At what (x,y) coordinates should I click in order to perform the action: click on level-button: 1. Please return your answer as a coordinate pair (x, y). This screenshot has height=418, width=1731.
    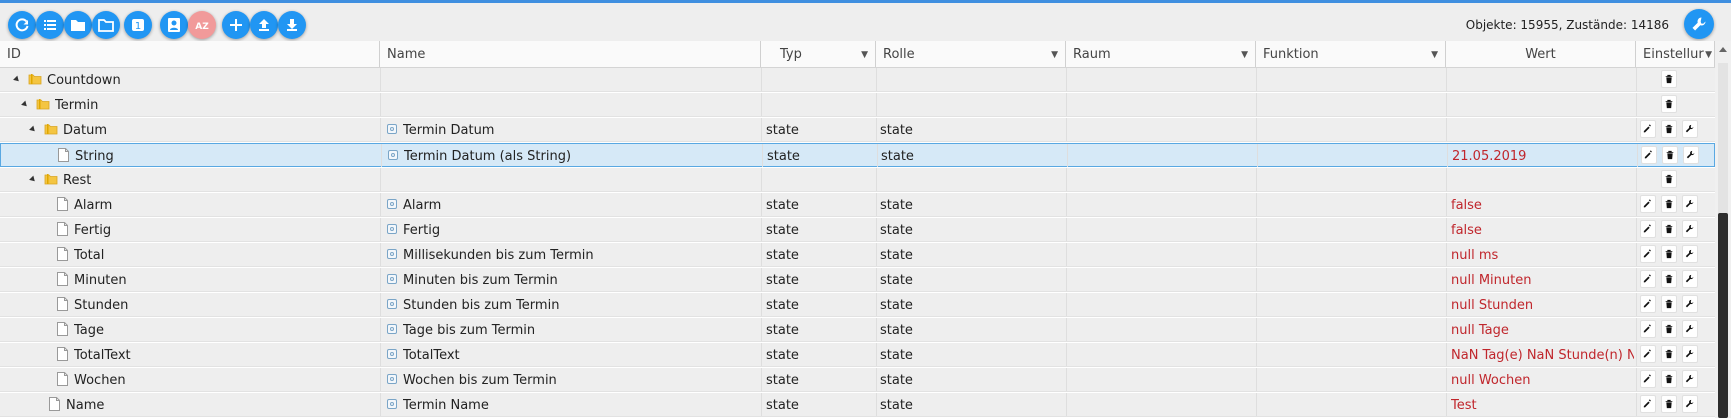
    Looking at the image, I should click on (138, 25).